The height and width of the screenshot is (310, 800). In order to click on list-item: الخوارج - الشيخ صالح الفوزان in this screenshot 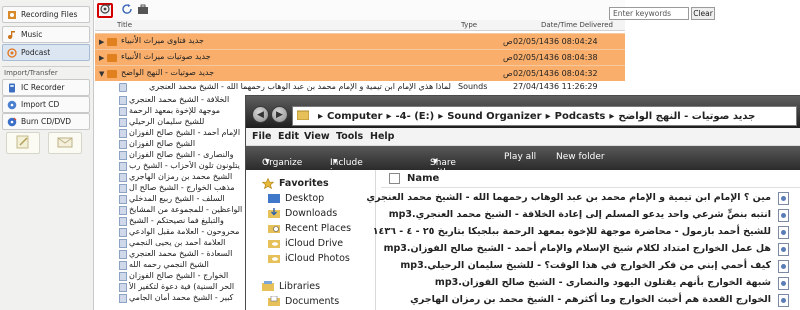, I will do `click(175, 276)`.